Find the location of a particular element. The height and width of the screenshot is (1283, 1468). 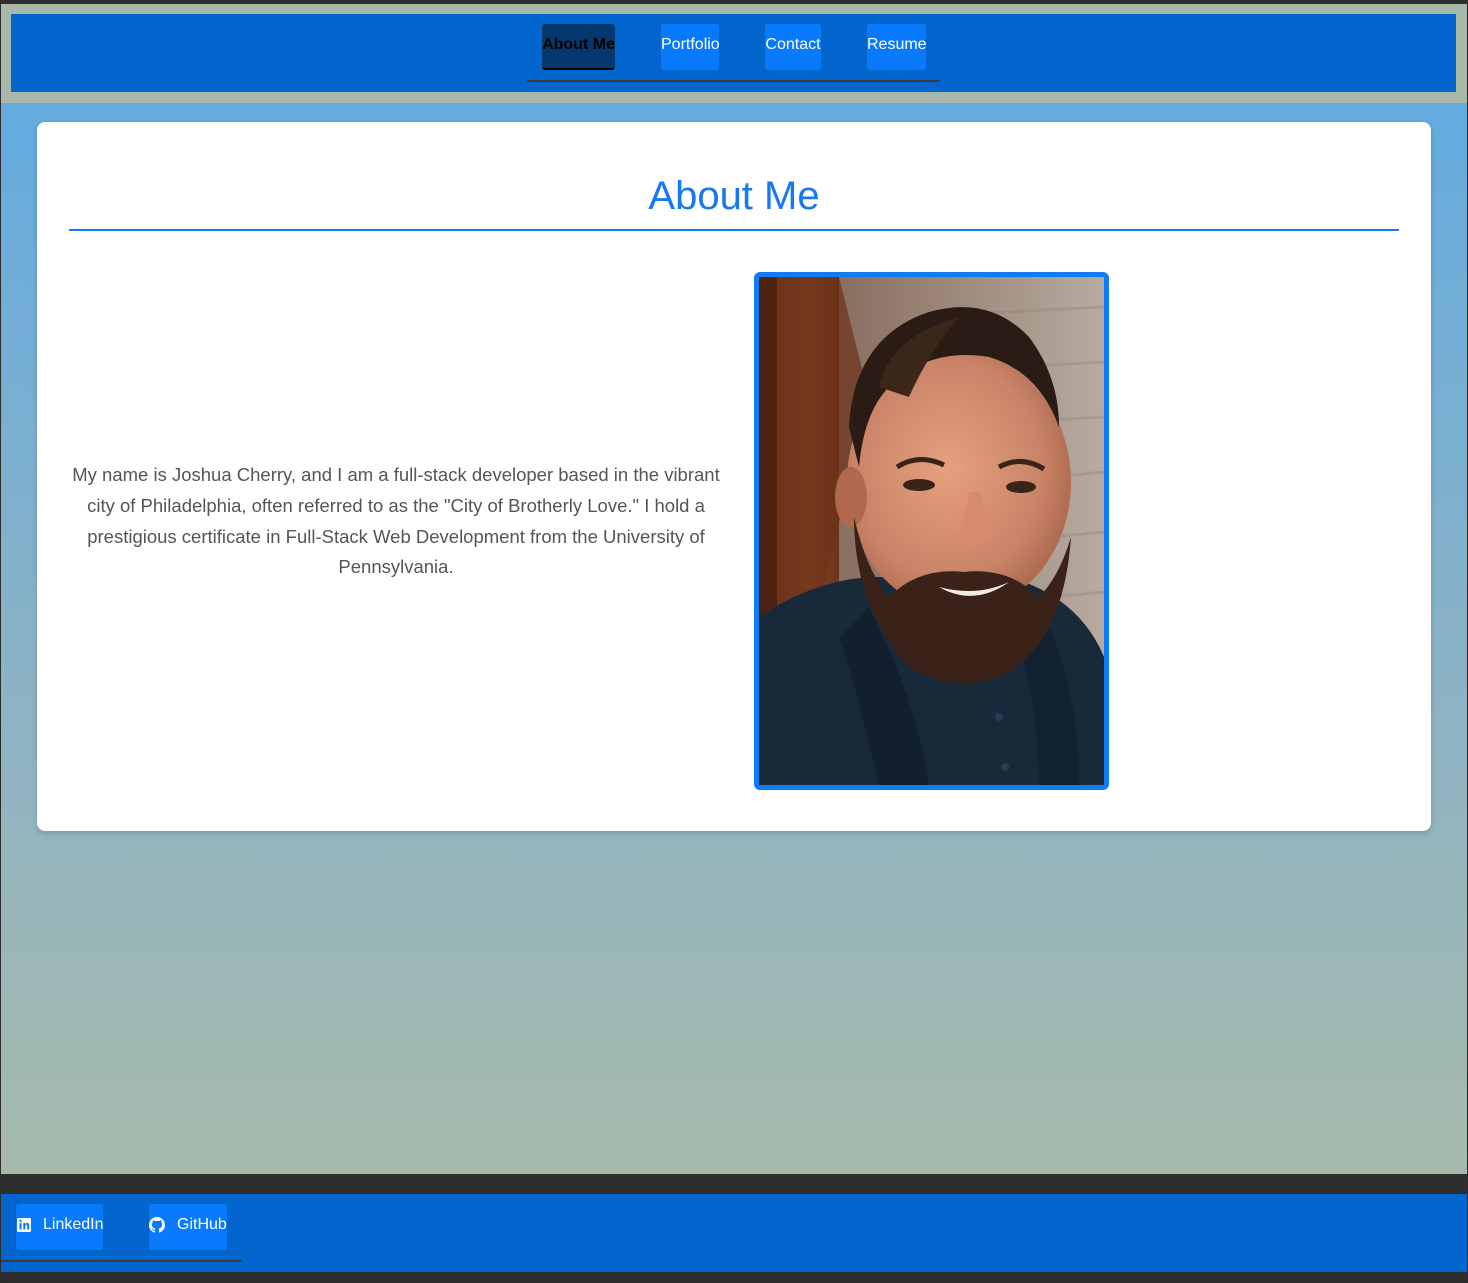

footer-bottom-strip is located at coordinates (734, 1277).